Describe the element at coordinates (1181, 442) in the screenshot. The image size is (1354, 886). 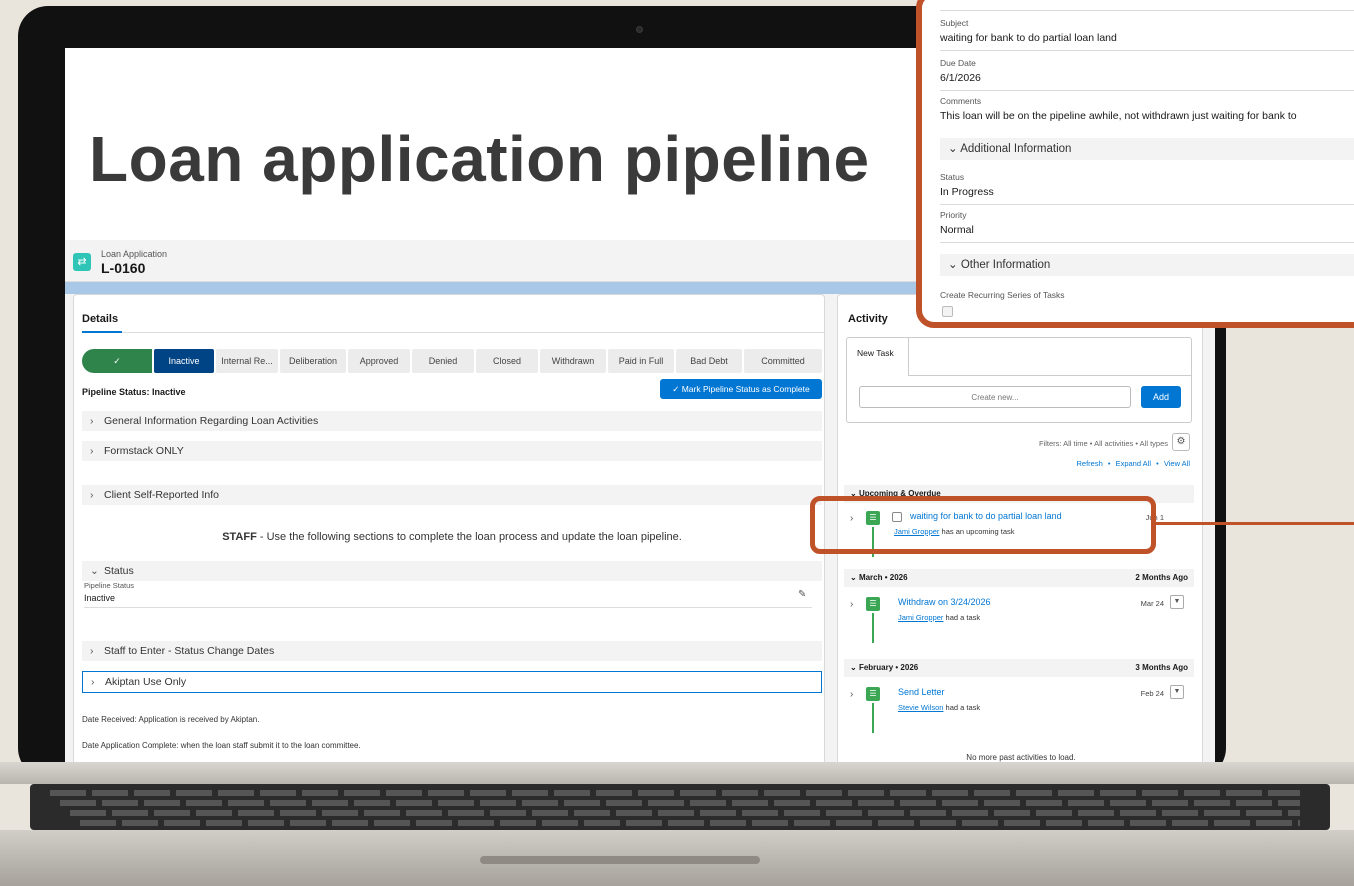
I see `gear-icon: ⚙` at that location.